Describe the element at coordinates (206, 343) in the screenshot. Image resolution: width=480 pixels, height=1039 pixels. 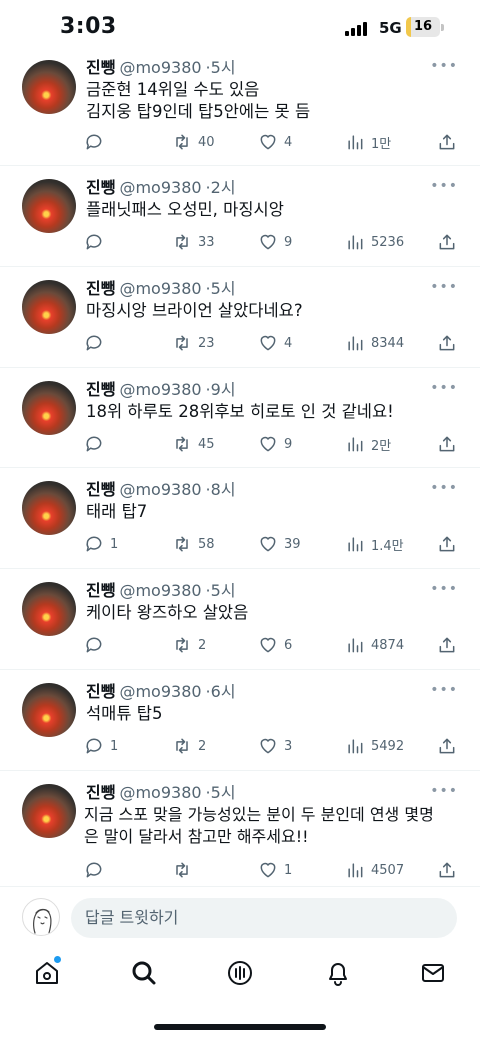
I see `retweet-count: 23` at that location.